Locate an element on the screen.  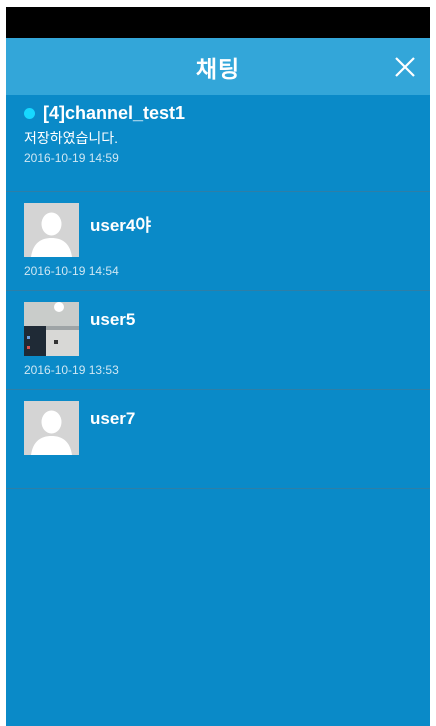
user-timestamp: 2016-10-19 14:54 is located at coordinates (71, 271).